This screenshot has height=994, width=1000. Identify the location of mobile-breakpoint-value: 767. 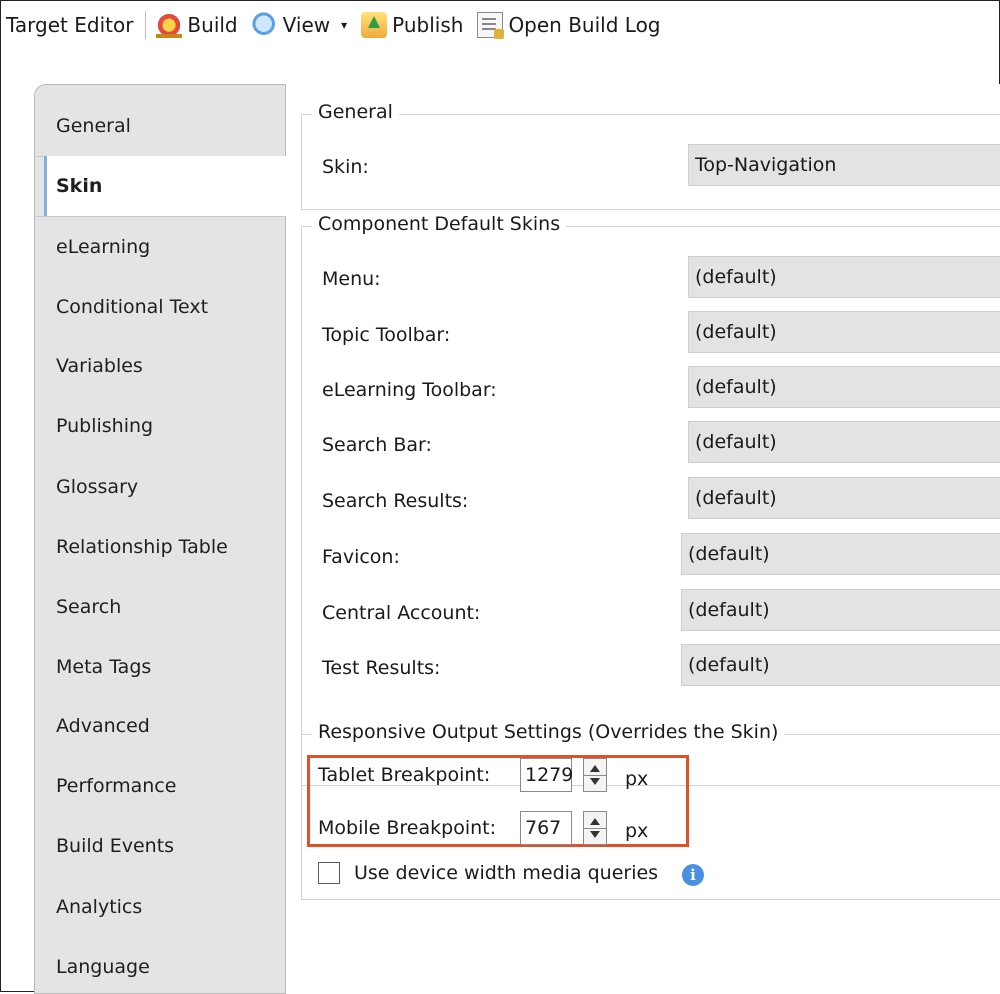
(543, 828).